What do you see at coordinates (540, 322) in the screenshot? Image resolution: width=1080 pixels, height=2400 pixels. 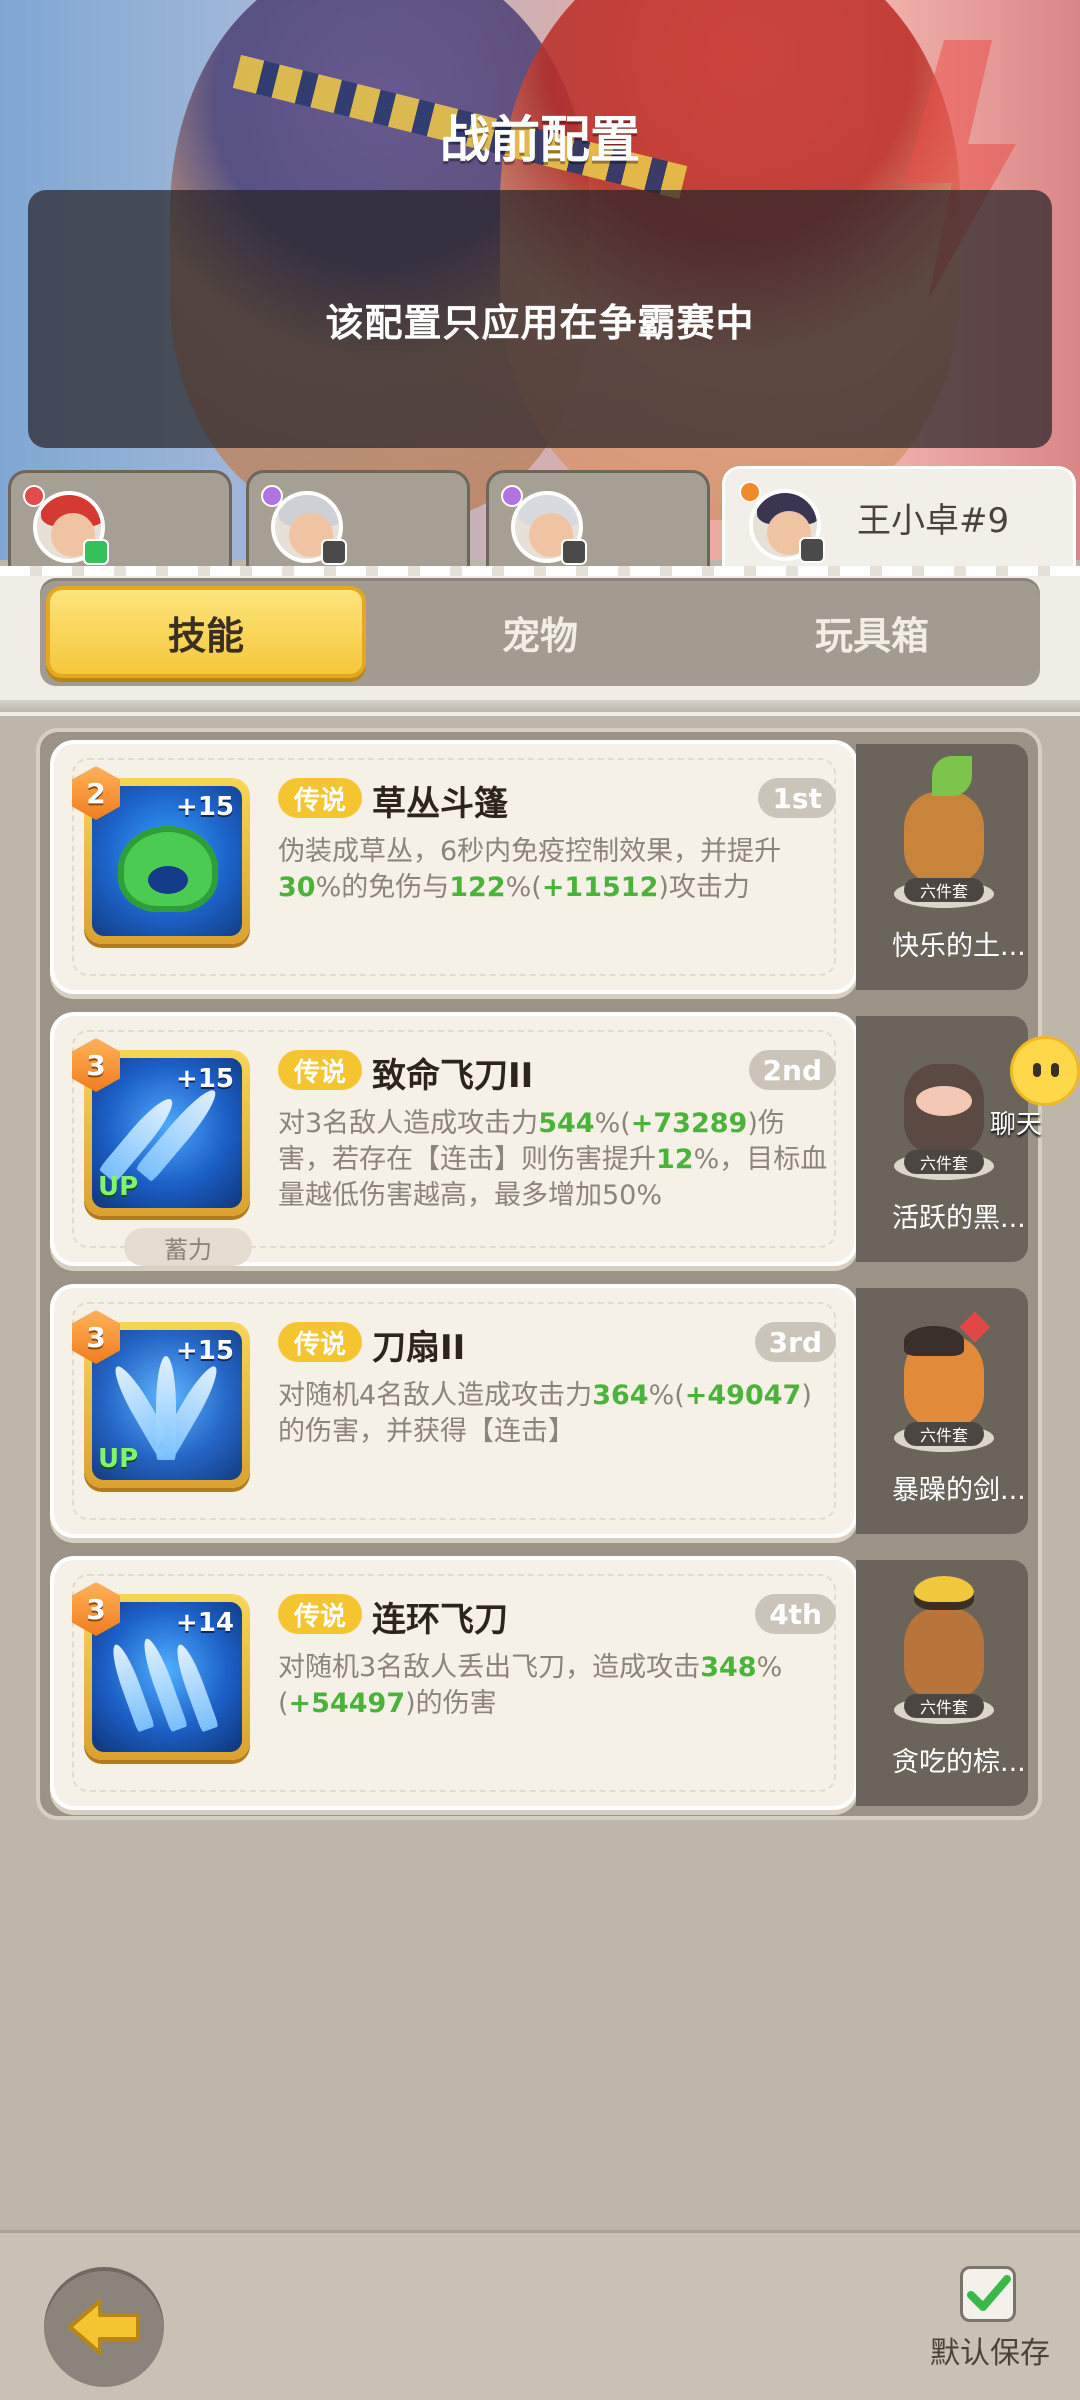 I see `notice-text: 该配置只应用在争霸赛中` at bounding box center [540, 322].